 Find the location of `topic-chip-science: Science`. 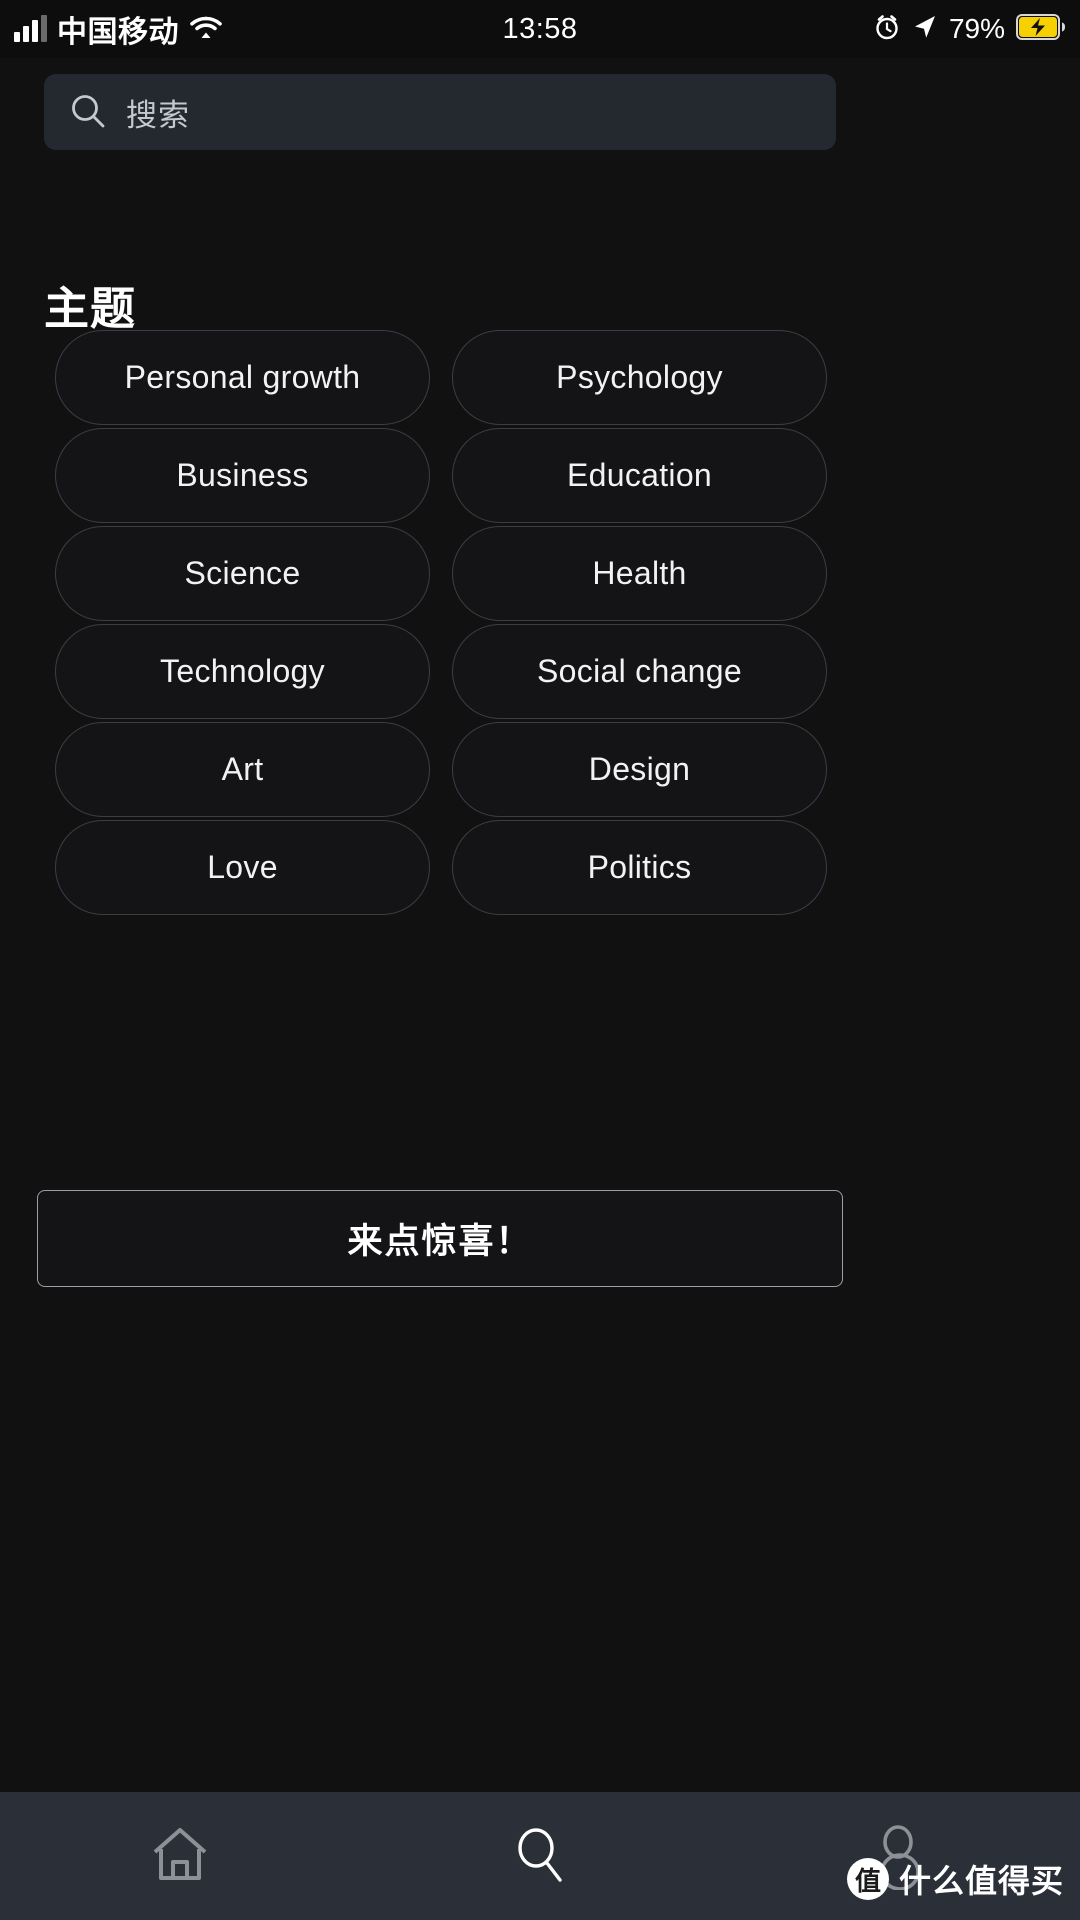

topic-chip-science: Science is located at coordinates (242, 573).